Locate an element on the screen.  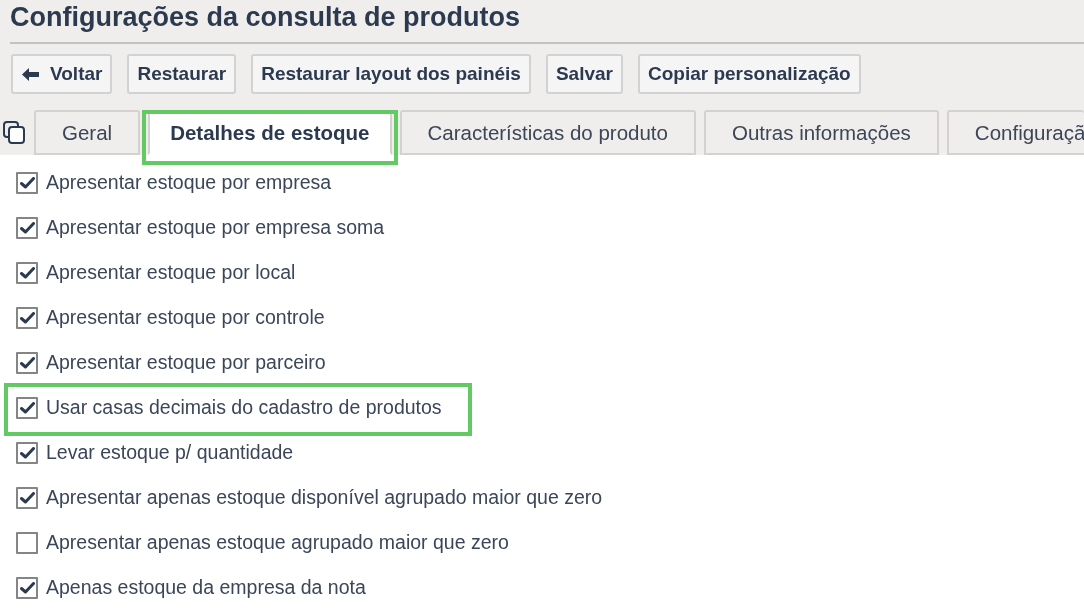
option-label: Apresentar apenas estoque agrupado maior que zero is located at coordinates (277, 542).